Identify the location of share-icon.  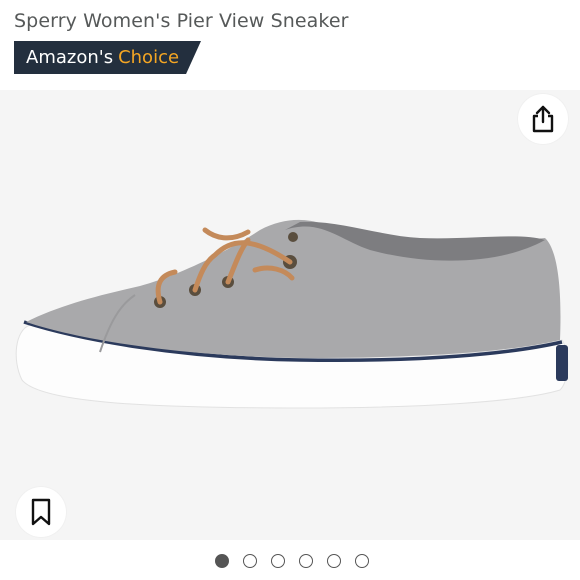
(543, 119).